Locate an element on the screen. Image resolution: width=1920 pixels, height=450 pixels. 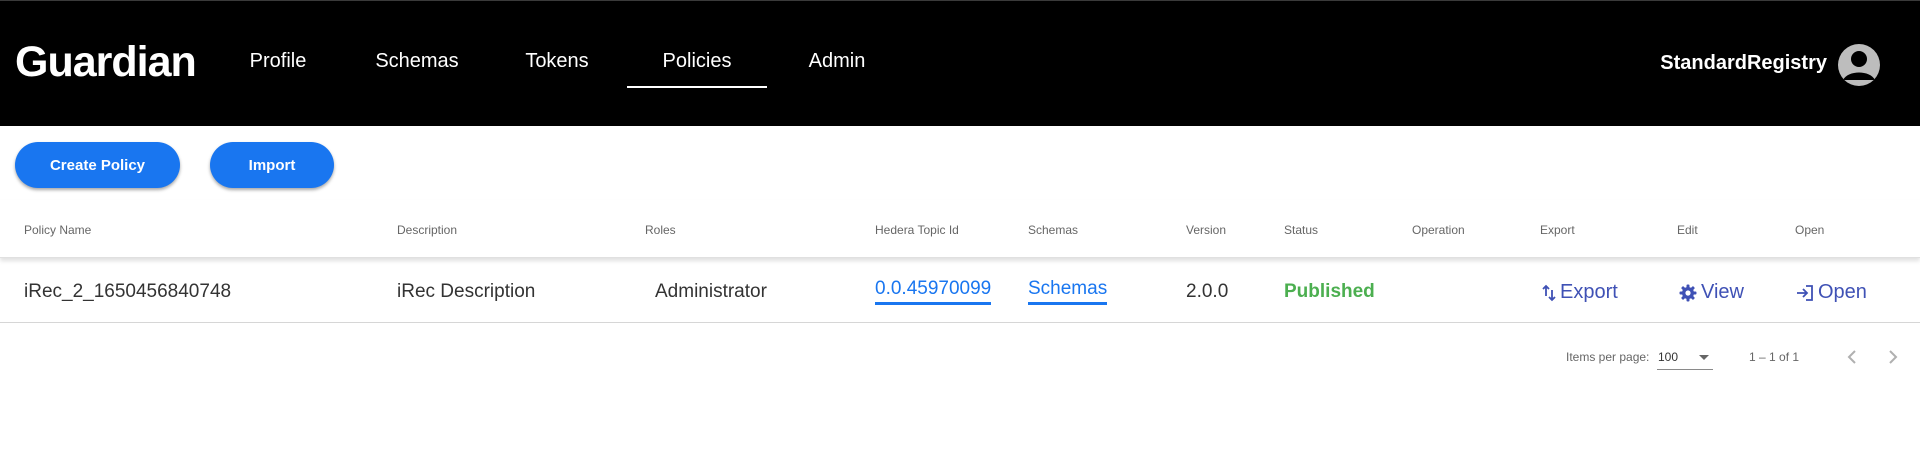
user-name: StandardRegistry is located at coordinates (1743, 63).